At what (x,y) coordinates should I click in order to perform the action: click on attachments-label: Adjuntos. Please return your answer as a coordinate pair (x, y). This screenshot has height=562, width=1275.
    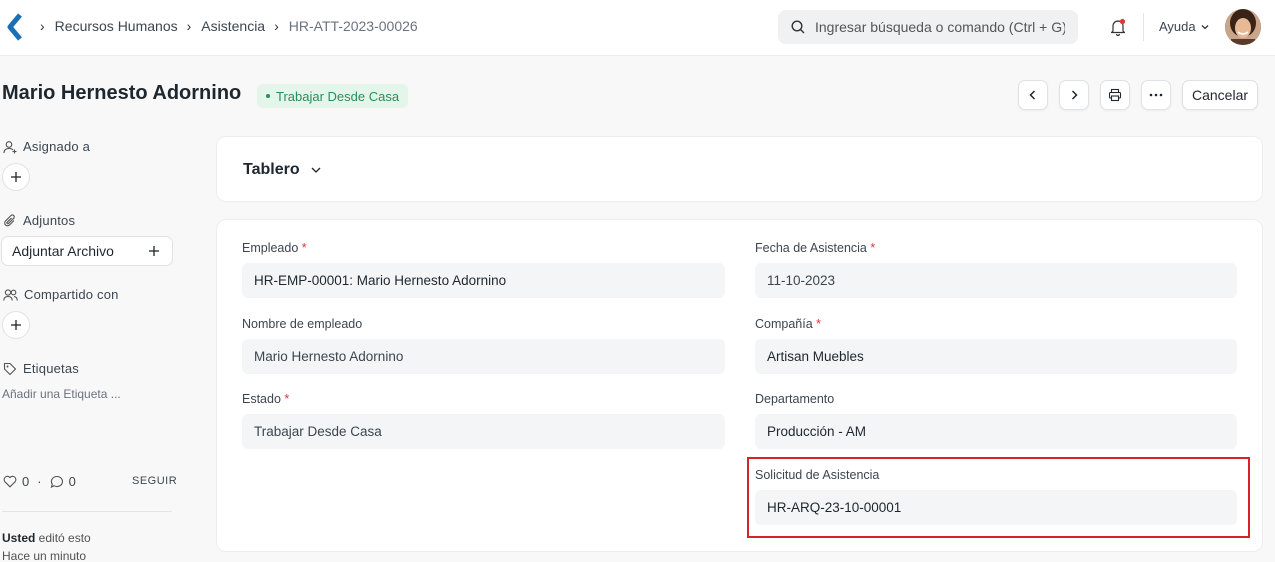
    Looking at the image, I should click on (49, 220).